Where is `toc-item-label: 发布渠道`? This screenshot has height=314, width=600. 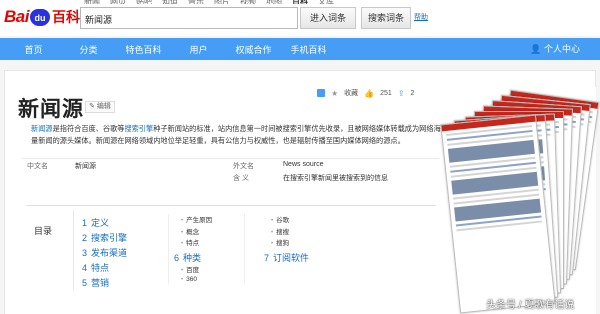 toc-item-label: 发布渠道 is located at coordinates (109, 253).